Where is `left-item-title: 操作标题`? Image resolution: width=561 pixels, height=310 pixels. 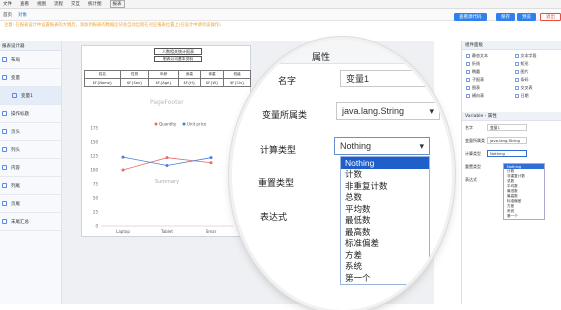 left-item-title: 操作标题 is located at coordinates (30, 114).